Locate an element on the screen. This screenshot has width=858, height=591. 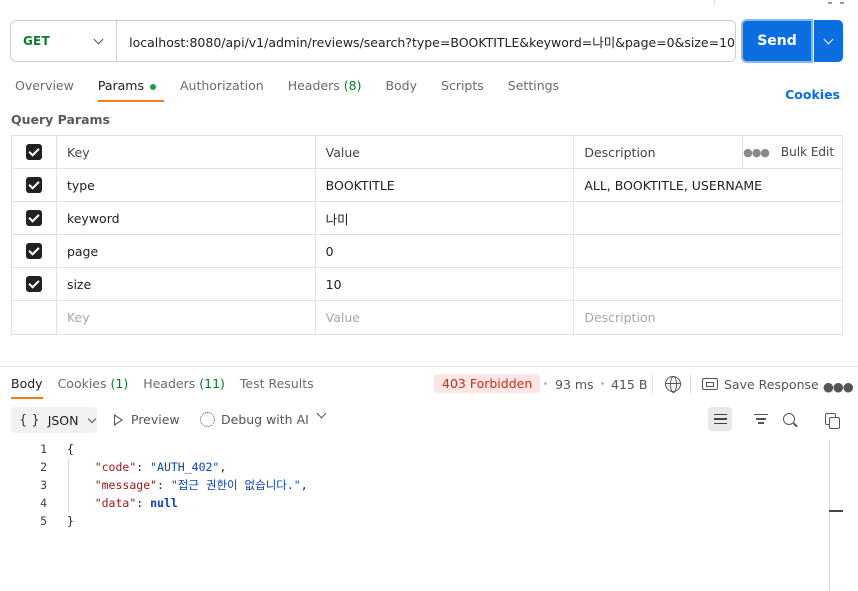
top-fragment is located at coordinates (842, 3).